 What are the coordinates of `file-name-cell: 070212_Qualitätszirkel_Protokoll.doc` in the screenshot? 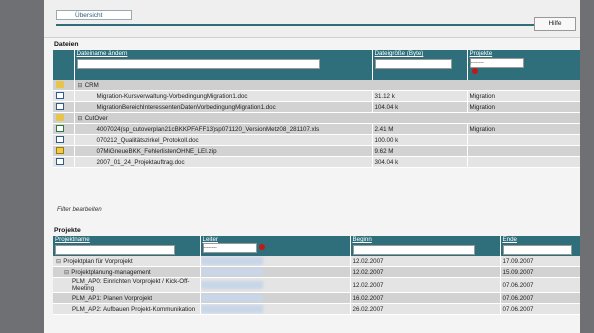 It's located at (223, 140).